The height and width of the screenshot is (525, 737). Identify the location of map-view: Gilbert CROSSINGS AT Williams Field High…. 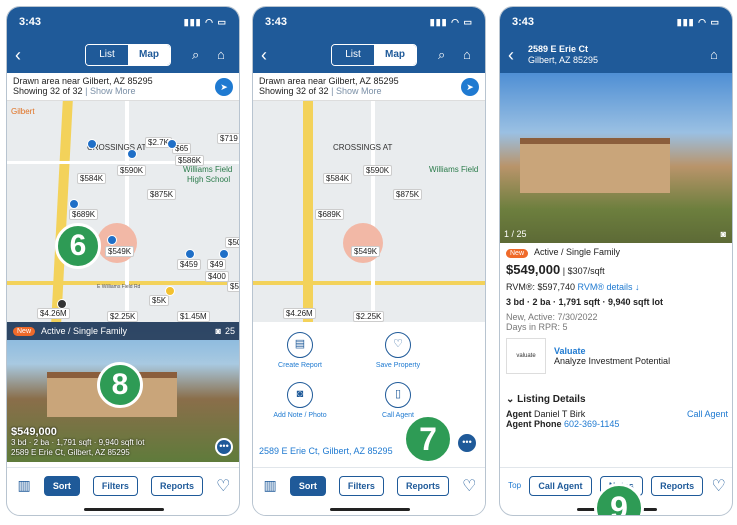
(123, 211).